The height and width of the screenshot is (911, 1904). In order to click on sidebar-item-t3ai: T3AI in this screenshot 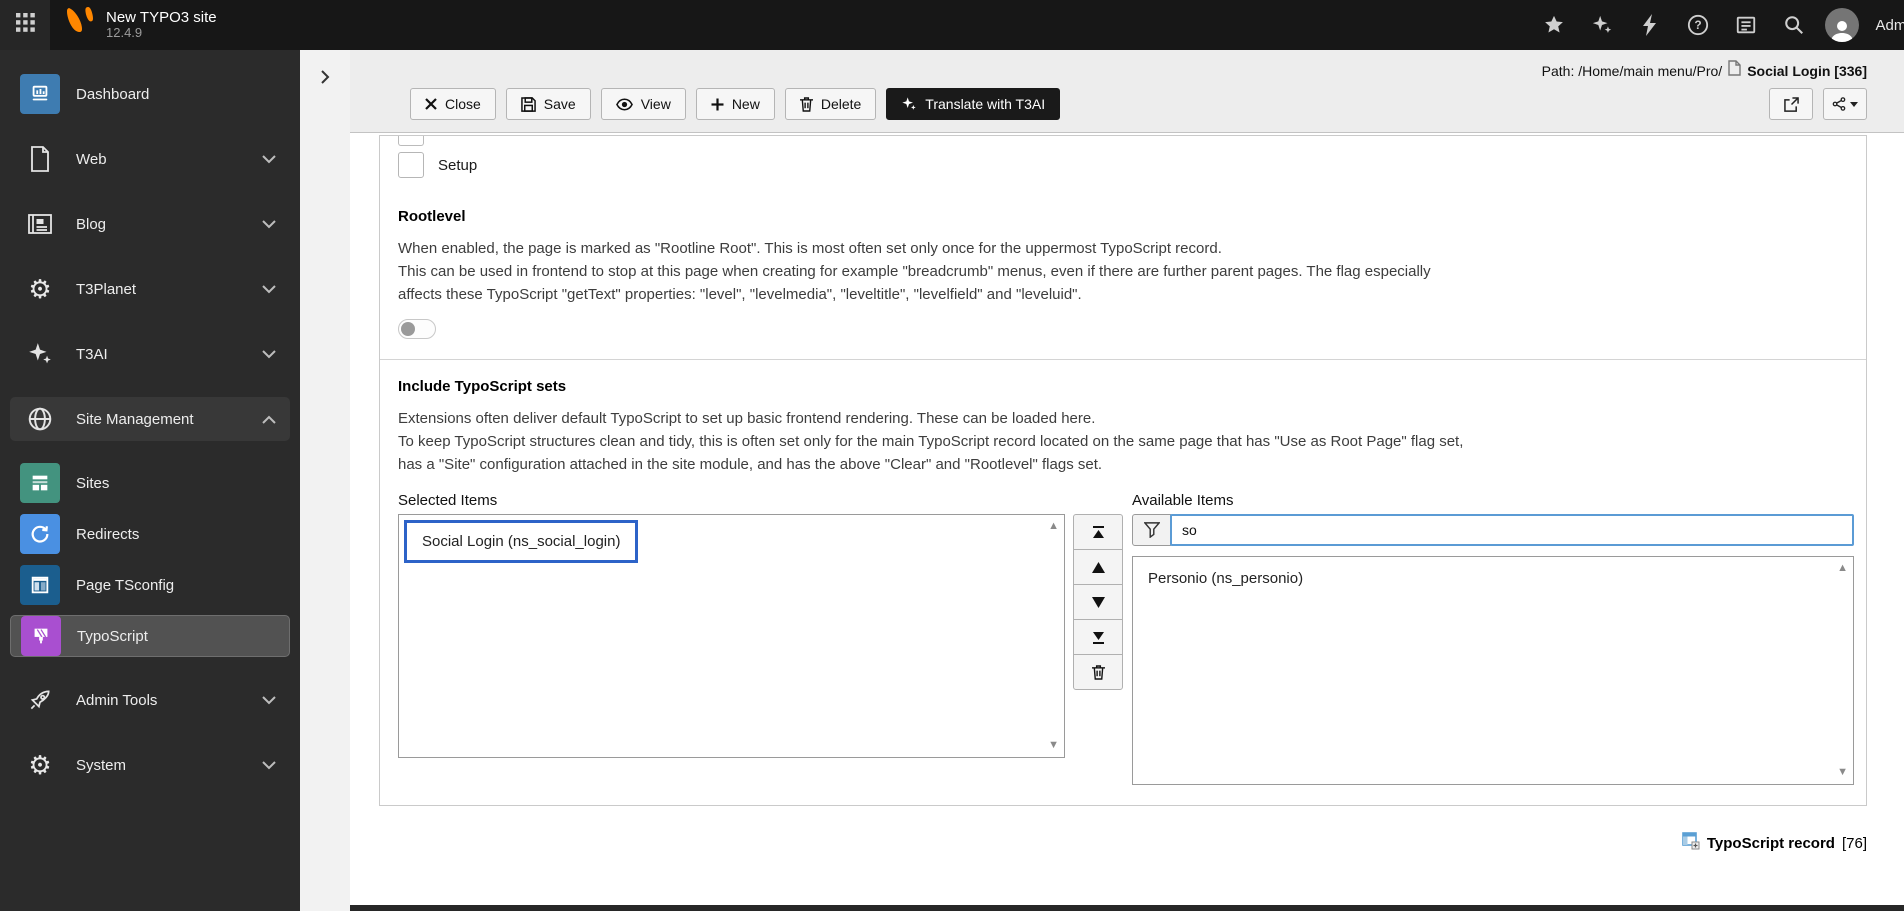, I will do `click(150, 354)`.